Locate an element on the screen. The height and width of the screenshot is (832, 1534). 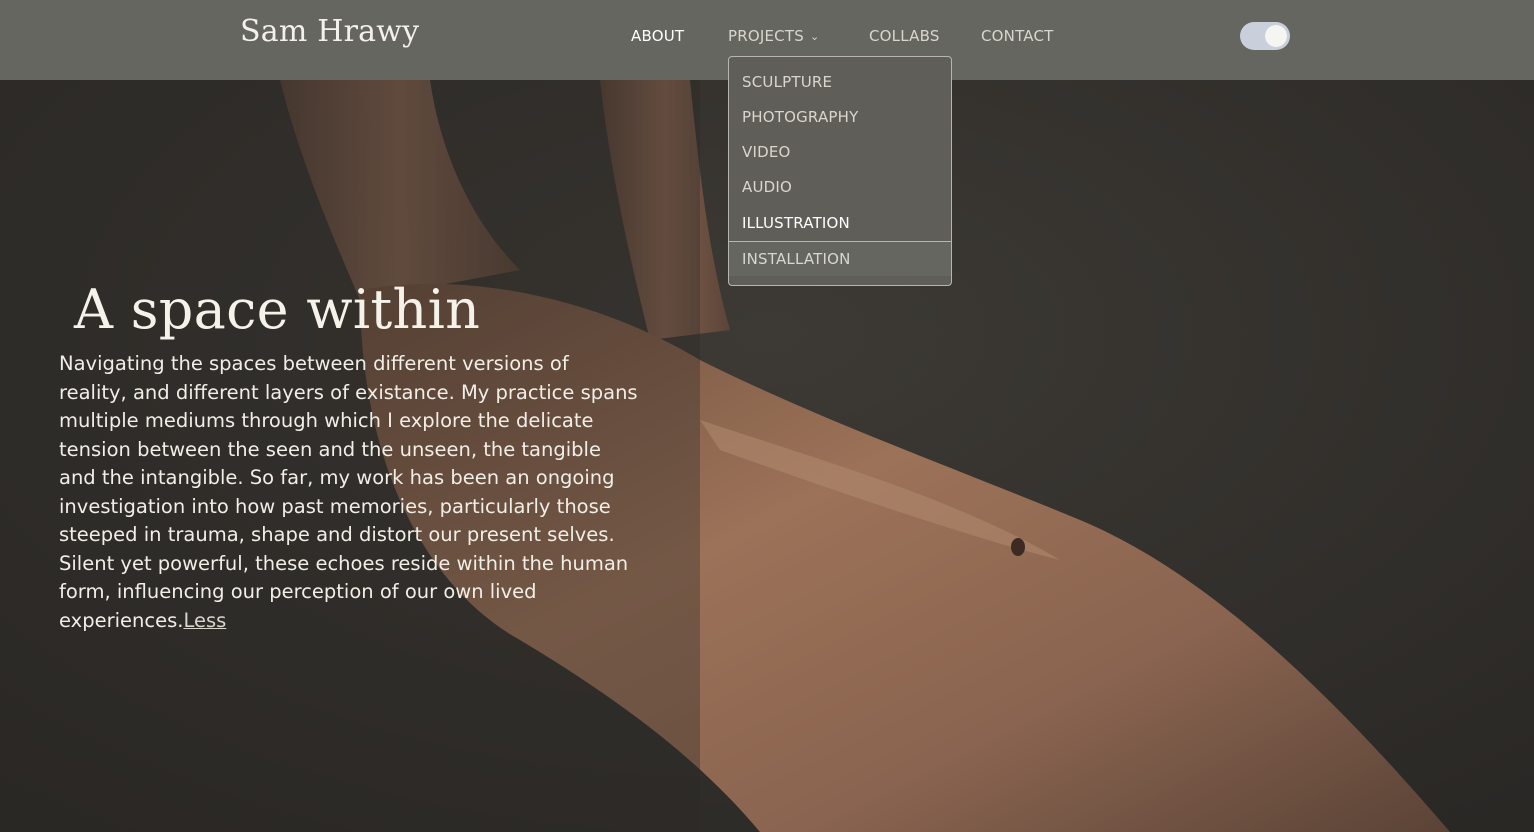
nav-projects: PROJECTS ⌄ is located at coordinates (773, 36).